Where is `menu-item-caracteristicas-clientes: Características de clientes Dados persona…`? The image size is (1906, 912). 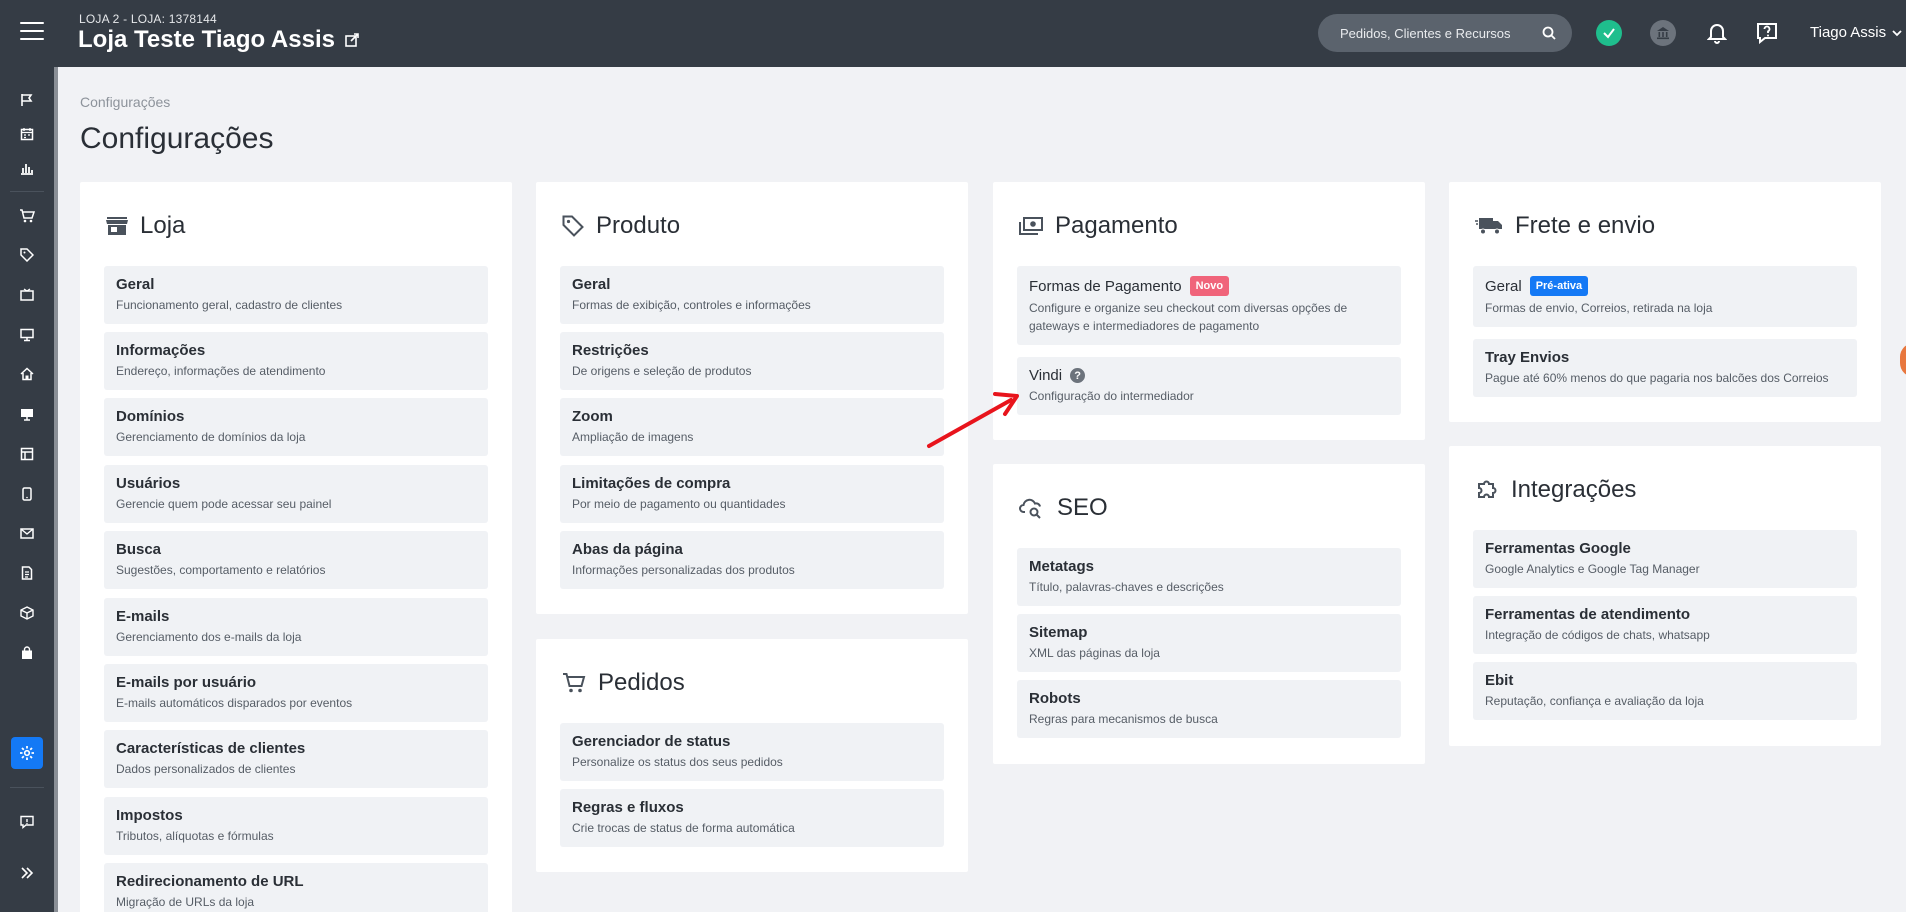
menu-item-caracteristicas-clientes: Características de clientes Dados persona… is located at coordinates (296, 759).